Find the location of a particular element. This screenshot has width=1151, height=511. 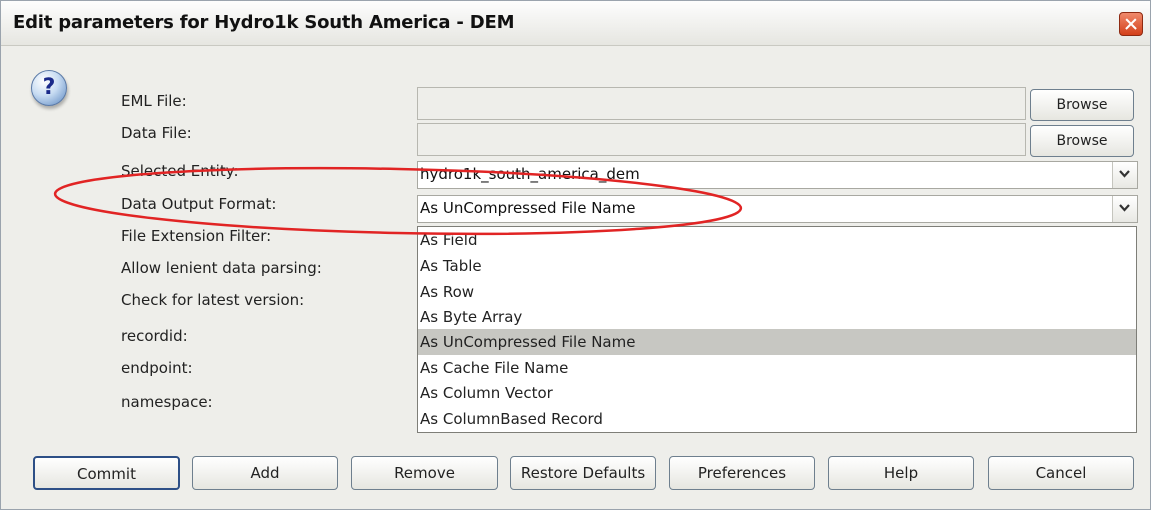

browse-data-button: Browse is located at coordinates (1082, 141).